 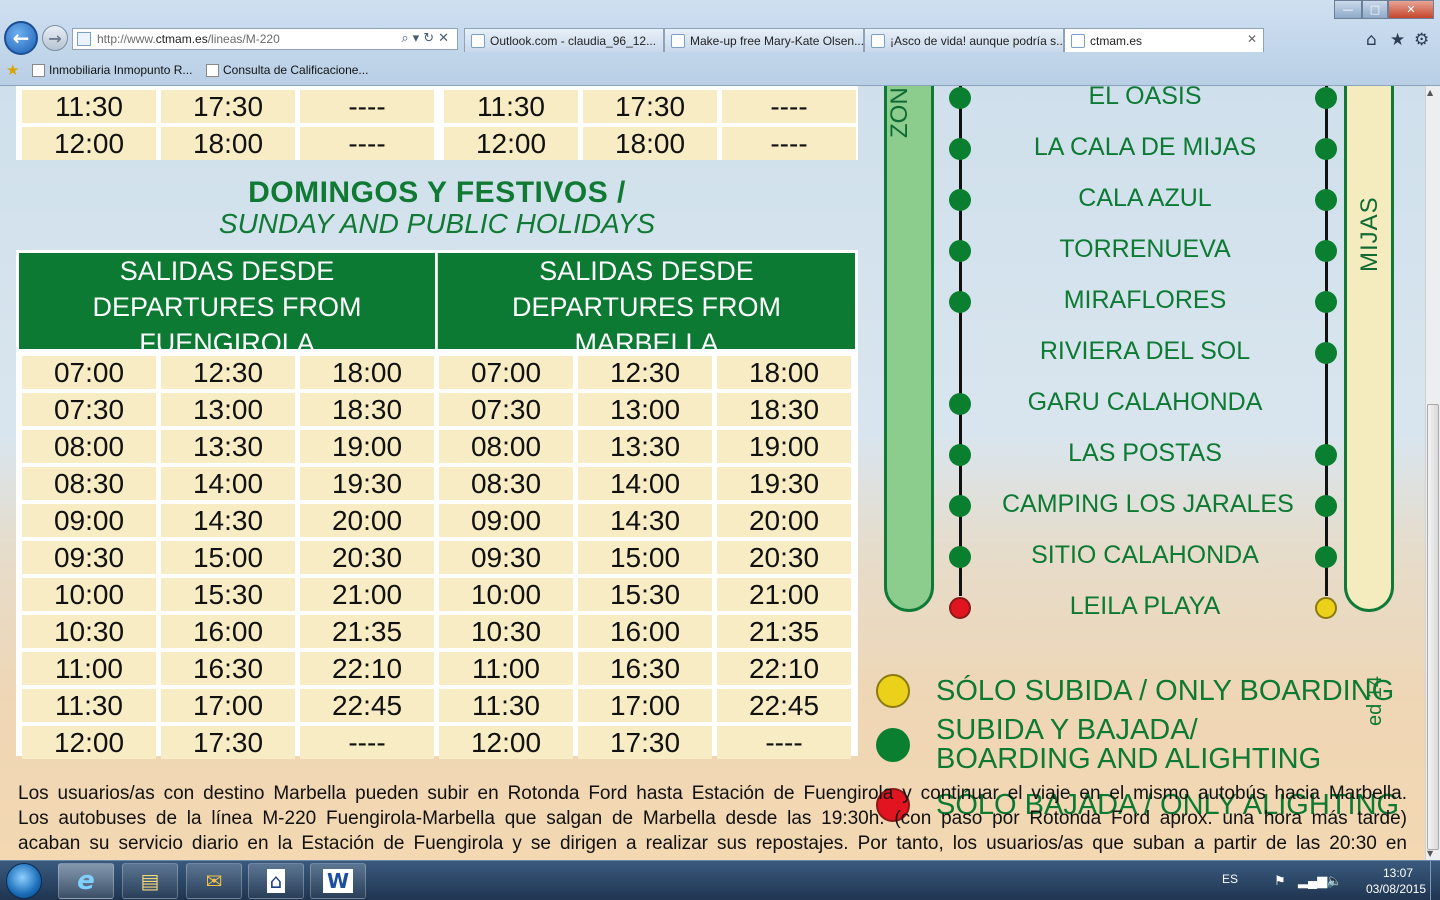 I want to click on time-cell: 11:00, so click(x=89, y=668).